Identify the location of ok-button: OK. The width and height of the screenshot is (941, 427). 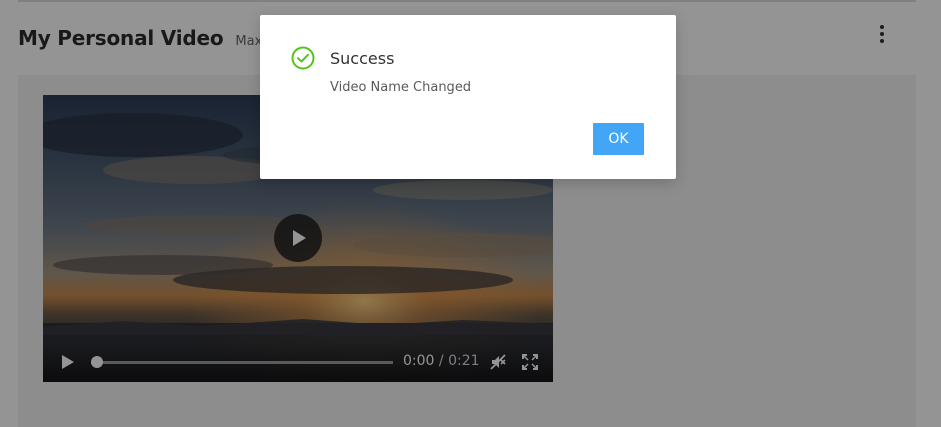
(618, 139).